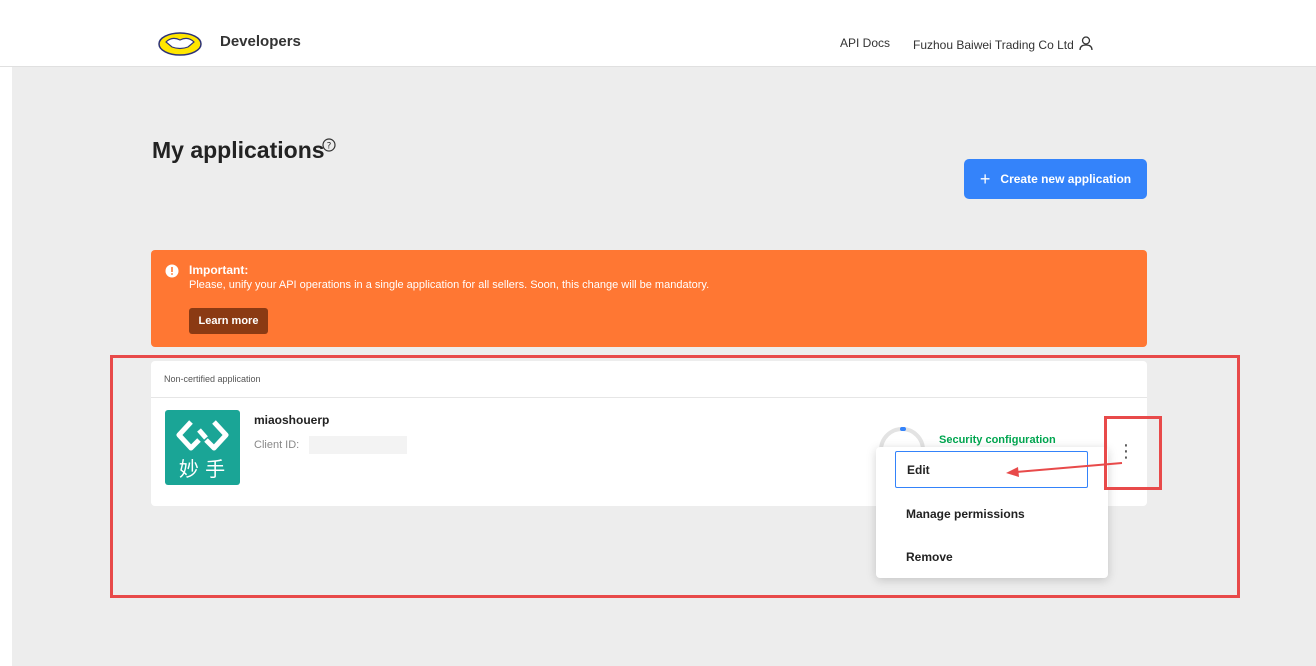 This screenshot has width=1316, height=666. I want to click on banner-title: Important:, so click(219, 270).